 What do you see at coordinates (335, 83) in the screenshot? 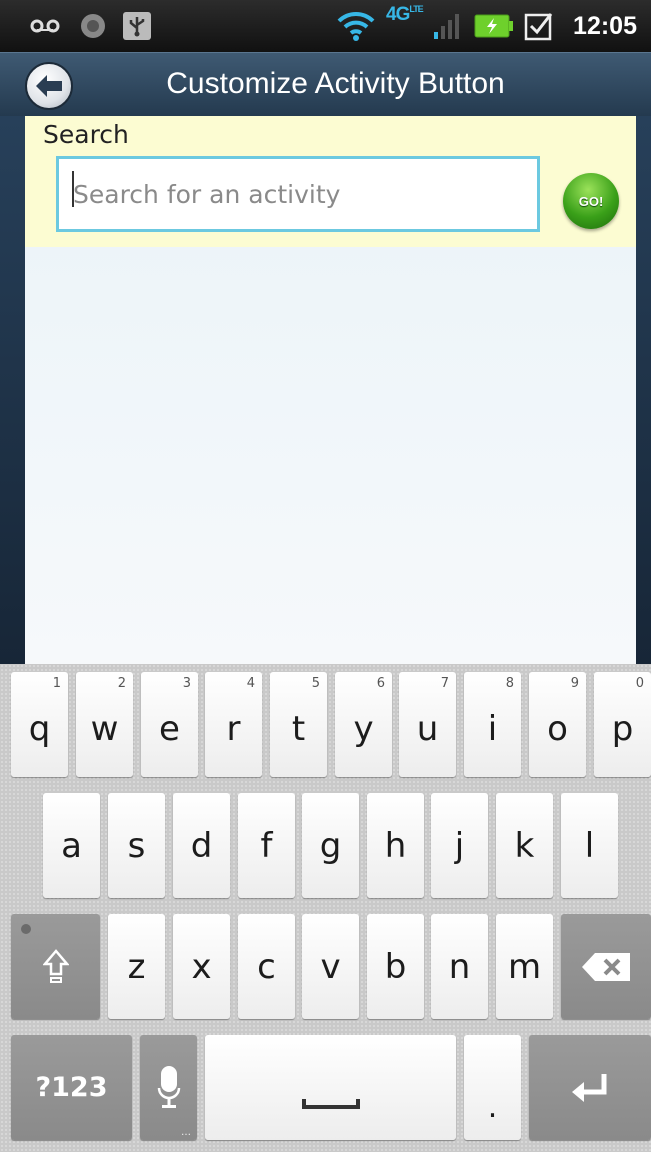
I see `page-title: Customize Activity Button` at bounding box center [335, 83].